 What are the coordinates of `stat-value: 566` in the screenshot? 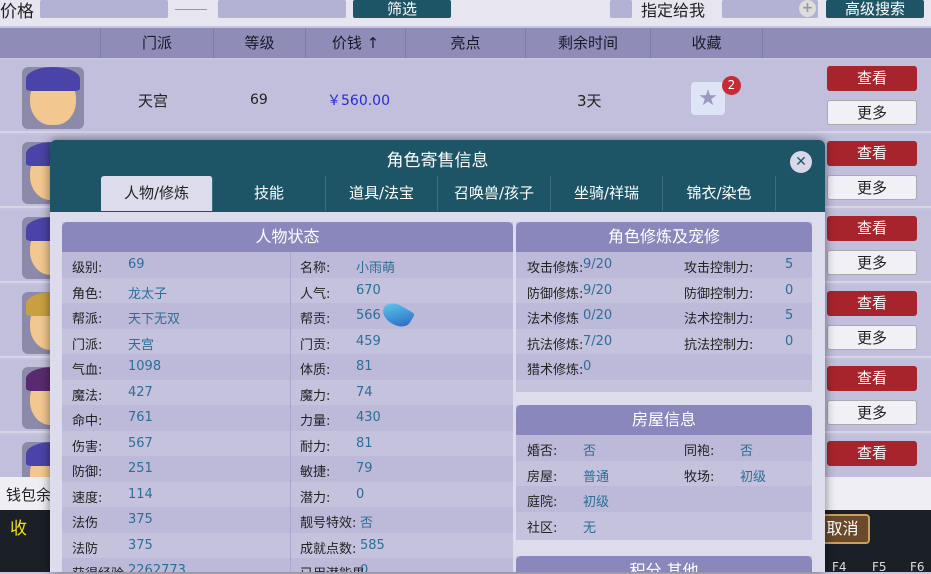 It's located at (368, 315).